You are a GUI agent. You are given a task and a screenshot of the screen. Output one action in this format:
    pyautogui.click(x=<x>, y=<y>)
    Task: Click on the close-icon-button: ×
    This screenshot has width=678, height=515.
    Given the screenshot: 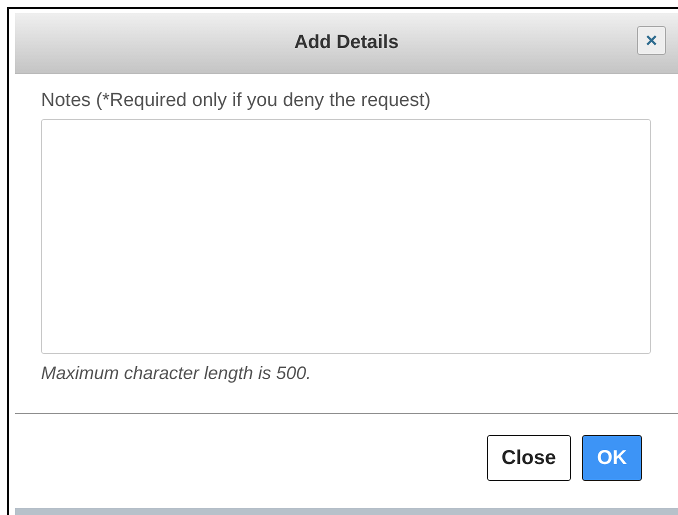 What is the action you would take?
    pyautogui.click(x=651, y=40)
    